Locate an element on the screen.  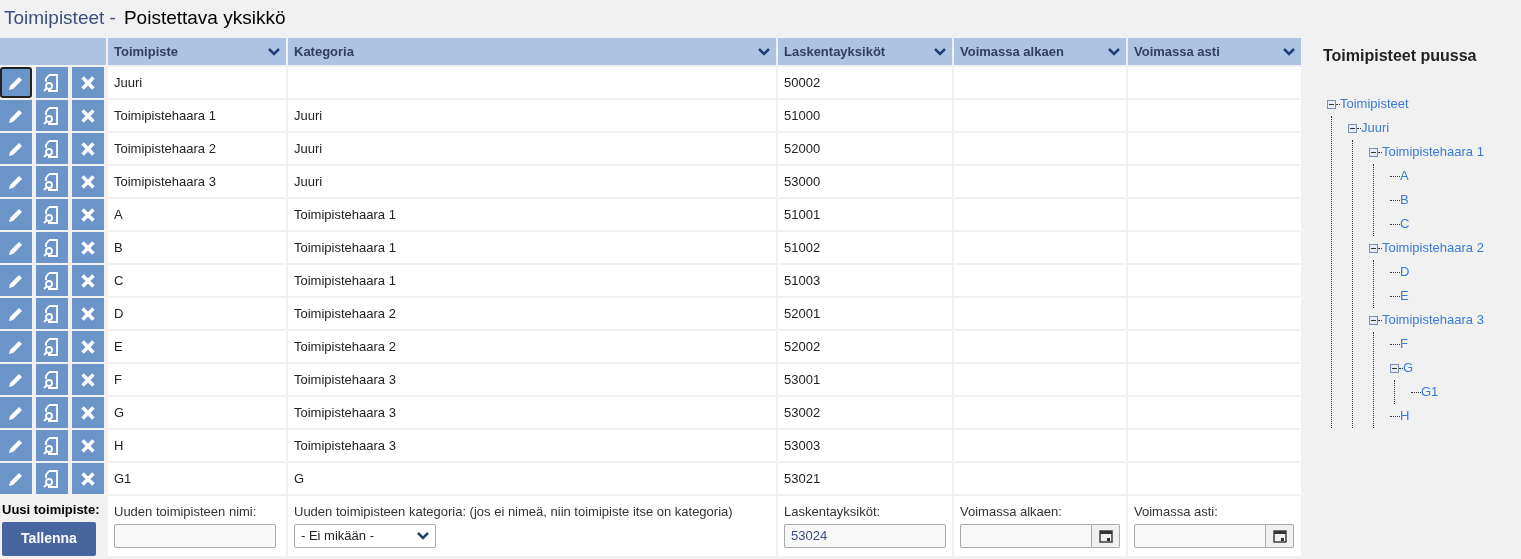
tree-node-link: Toimipistehaara 3 is located at coordinates (1433, 320).